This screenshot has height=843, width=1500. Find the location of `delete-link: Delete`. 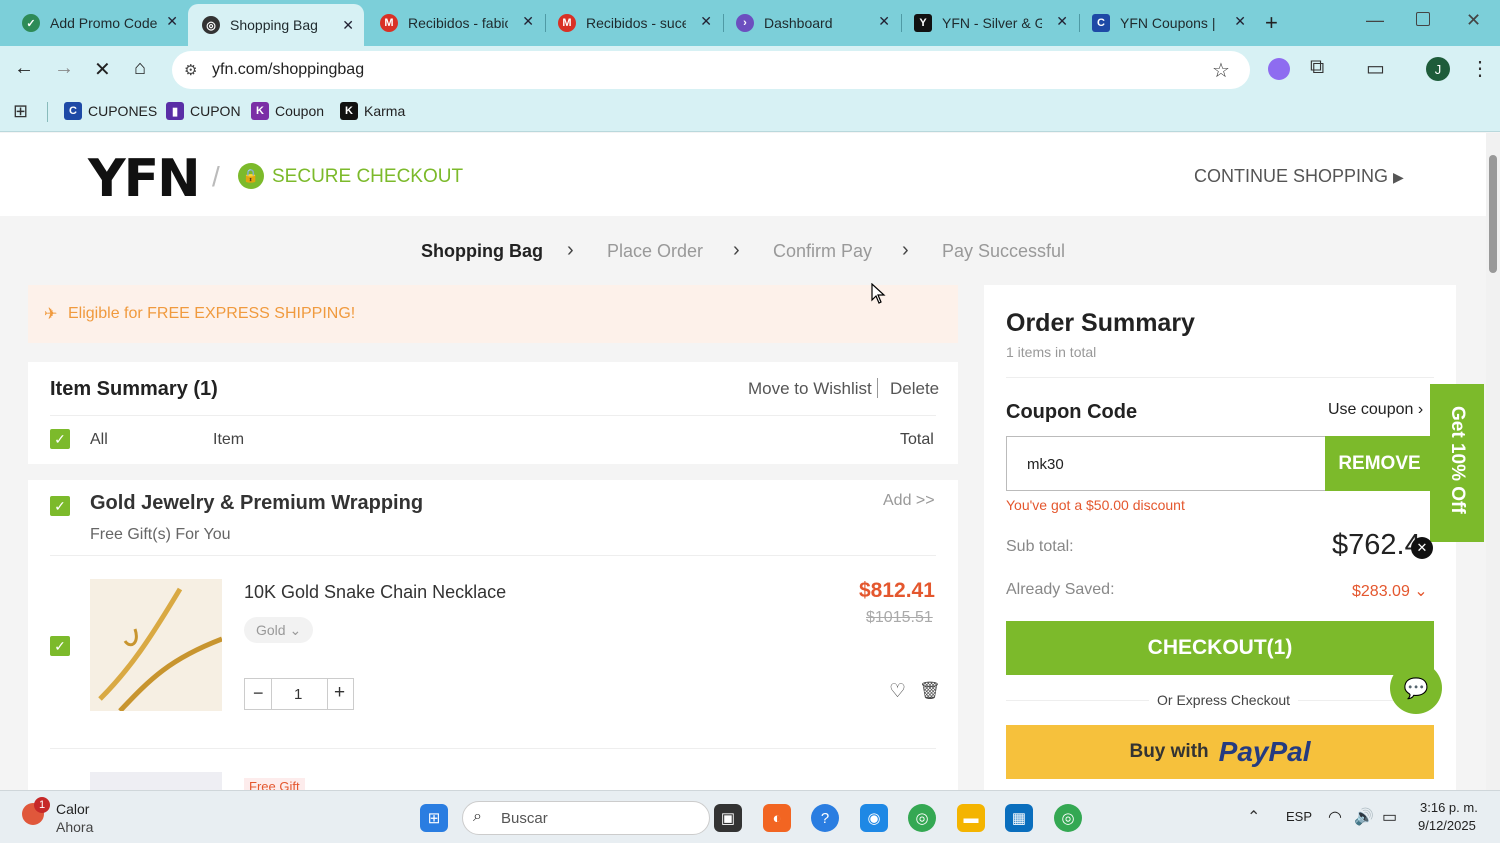

delete-link: Delete is located at coordinates (914, 389).